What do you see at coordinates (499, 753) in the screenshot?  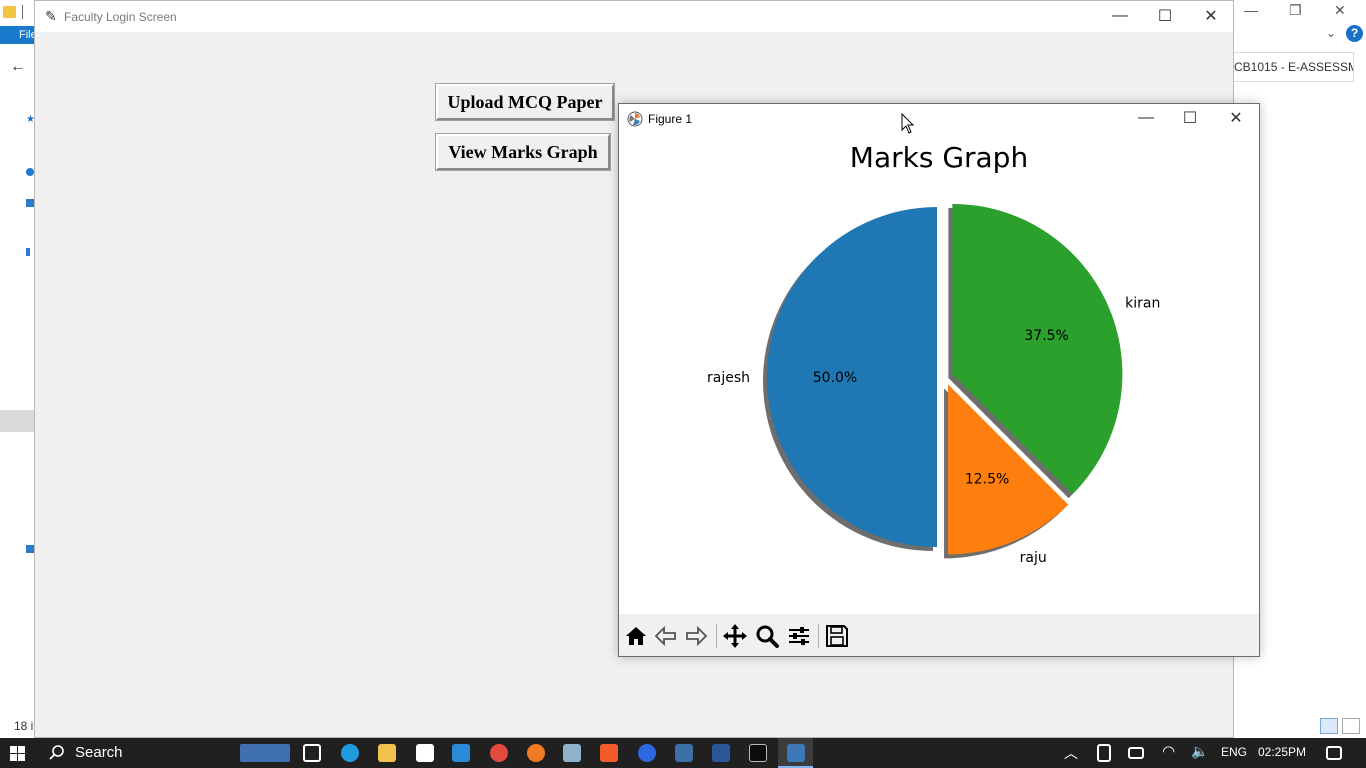 I see `chrome-icon` at bounding box center [499, 753].